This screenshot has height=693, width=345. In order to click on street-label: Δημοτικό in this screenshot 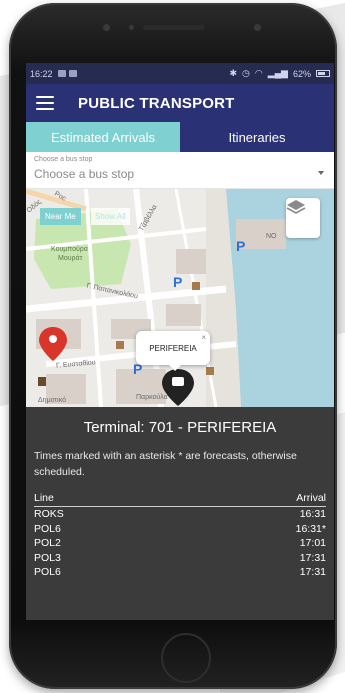, I will do `click(52, 400)`.